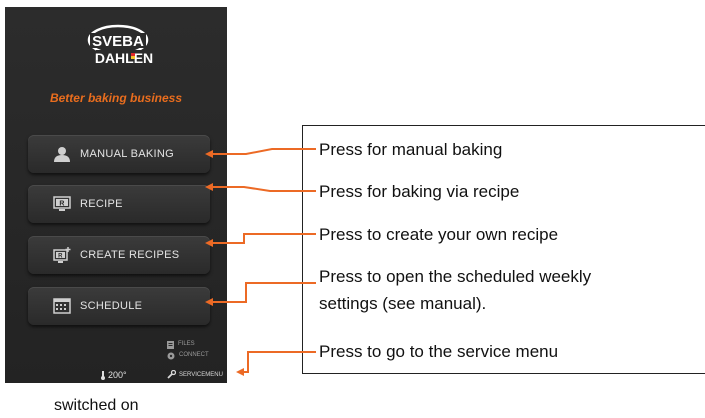 This screenshot has width=705, height=418. I want to click on caption: switched on, so click(96, 405).